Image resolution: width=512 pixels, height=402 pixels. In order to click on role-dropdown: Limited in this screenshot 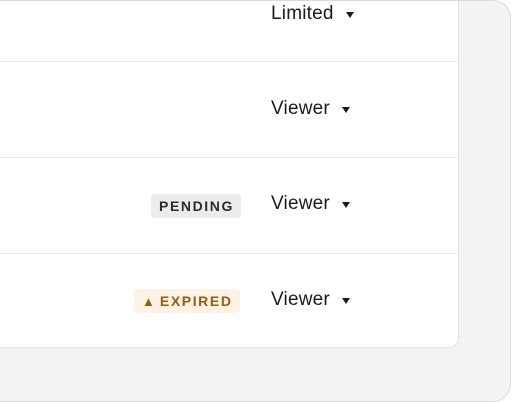, I will do `click(312, 14)`.